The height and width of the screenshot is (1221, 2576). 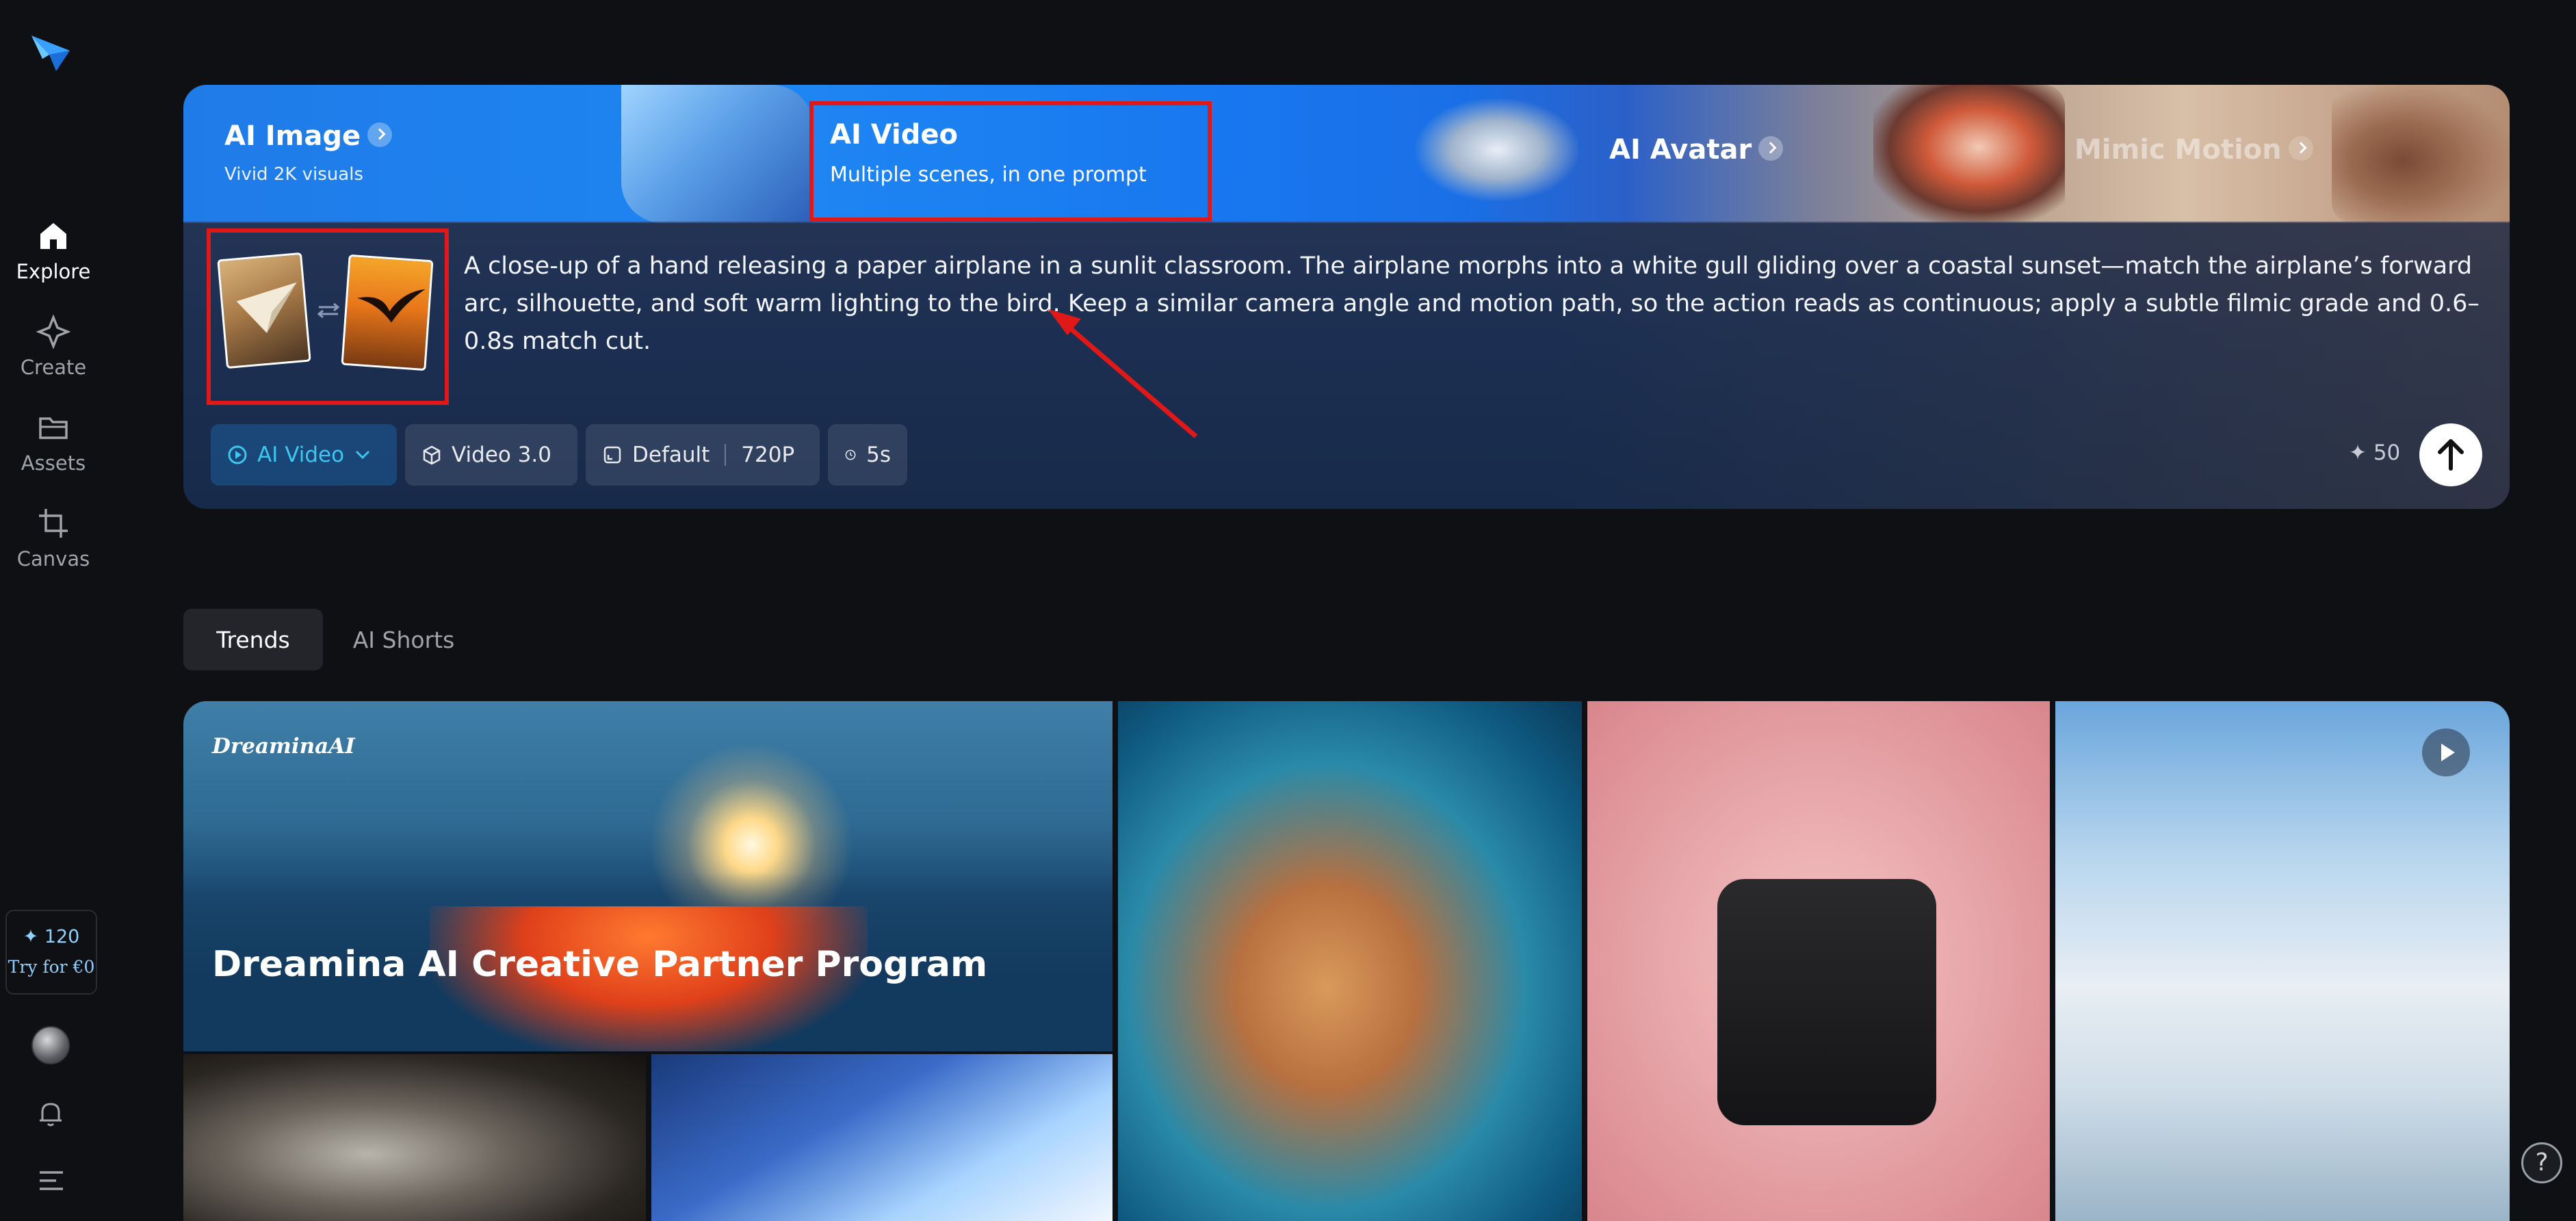 What do you see at coordinates (51, 936) in the screenshot?
I see `credits-amount: ✦ 120` at bounding box center [51, 936].